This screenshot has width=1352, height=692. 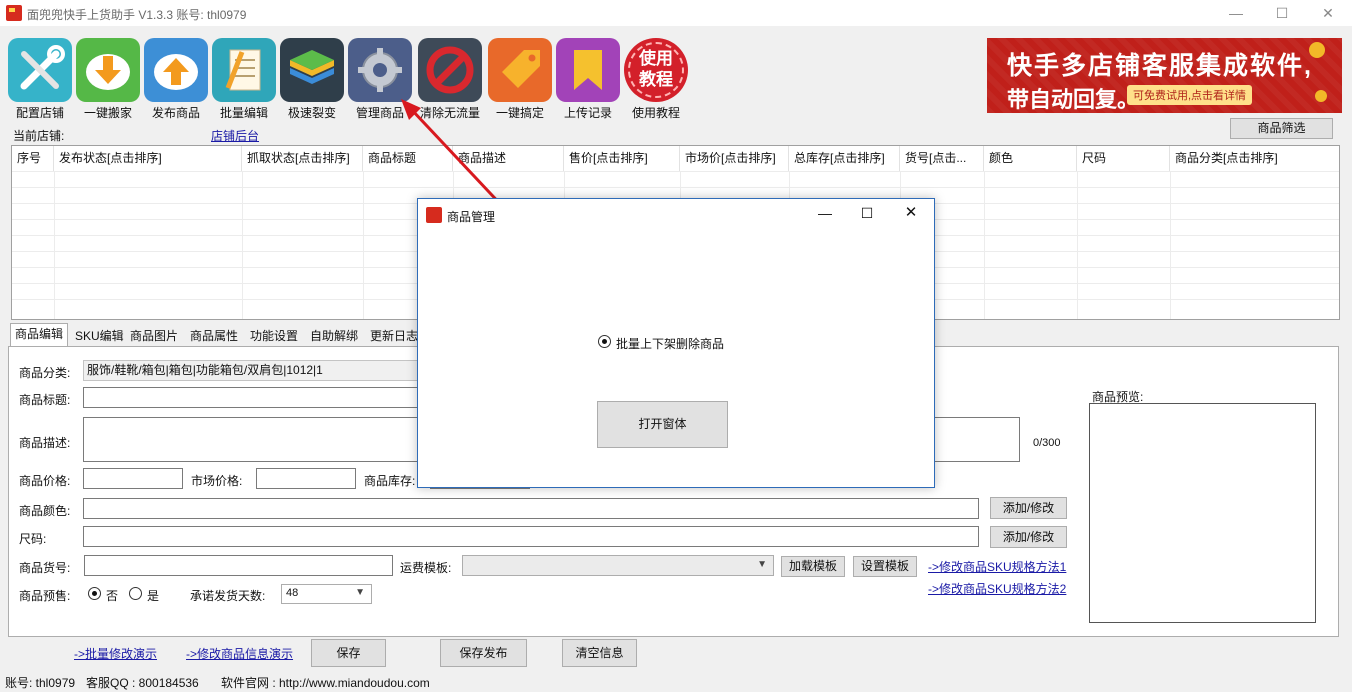 What do you see at coordinates (1254, 158) in the screenshot?
I see `column-header: 商品分类[点击排序]` at bounding box center [1254, 158].